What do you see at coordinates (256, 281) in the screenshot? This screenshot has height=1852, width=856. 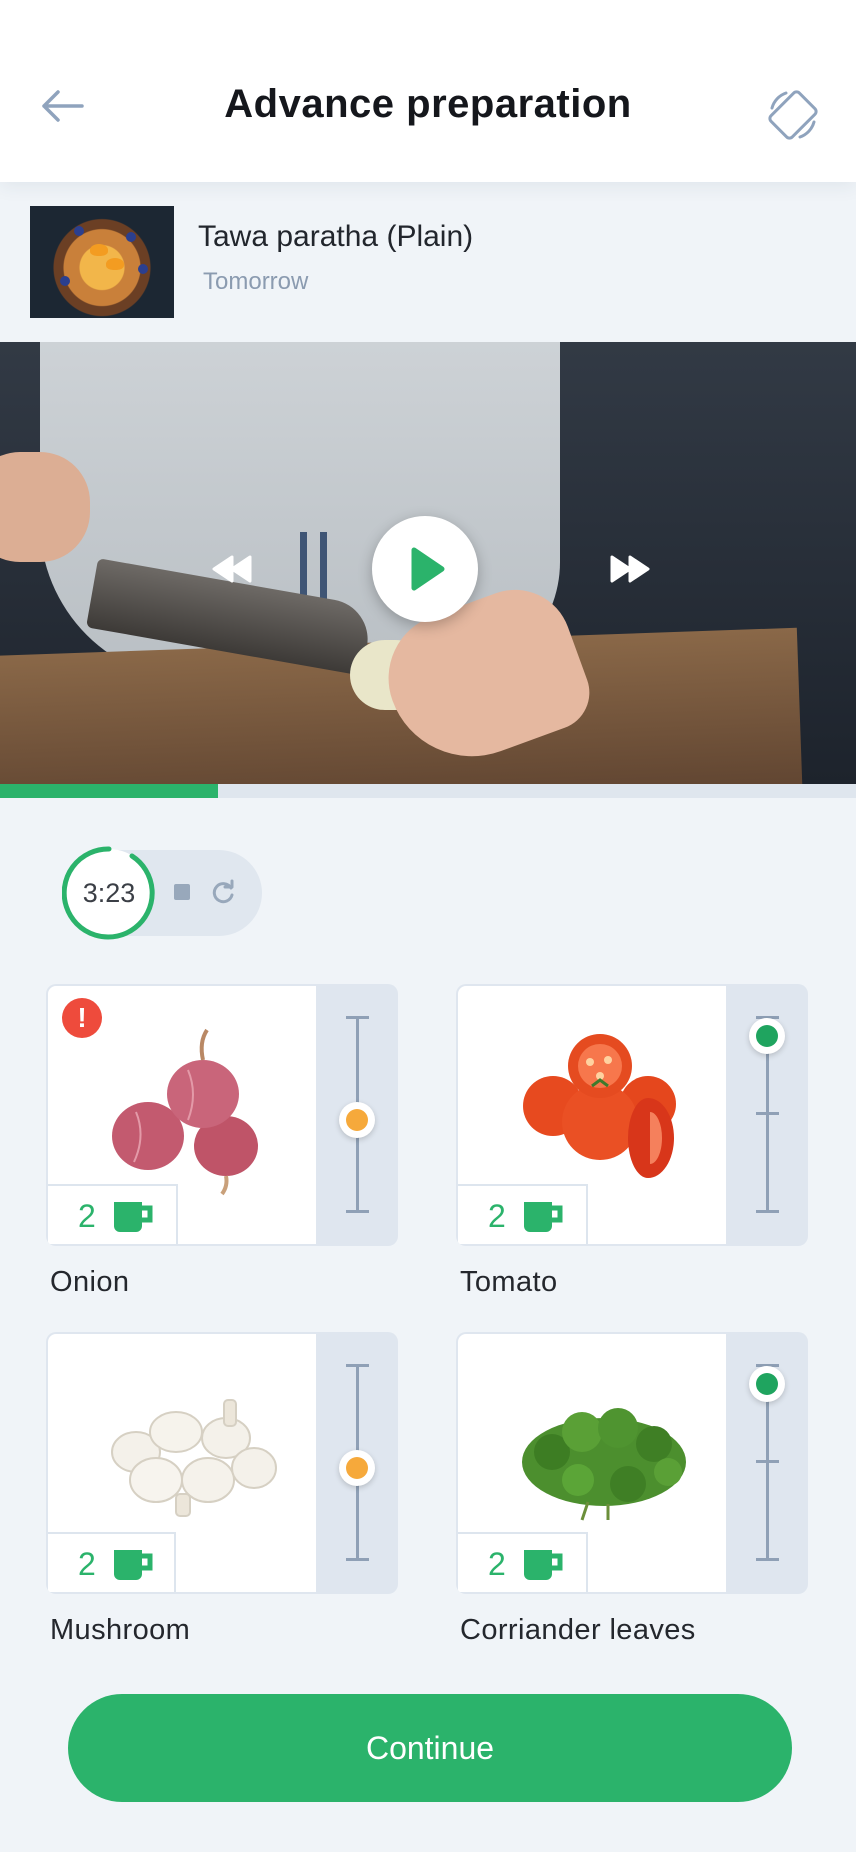 I see `recipe-schedule: Tomorrow` at bounding box center [256, 281].